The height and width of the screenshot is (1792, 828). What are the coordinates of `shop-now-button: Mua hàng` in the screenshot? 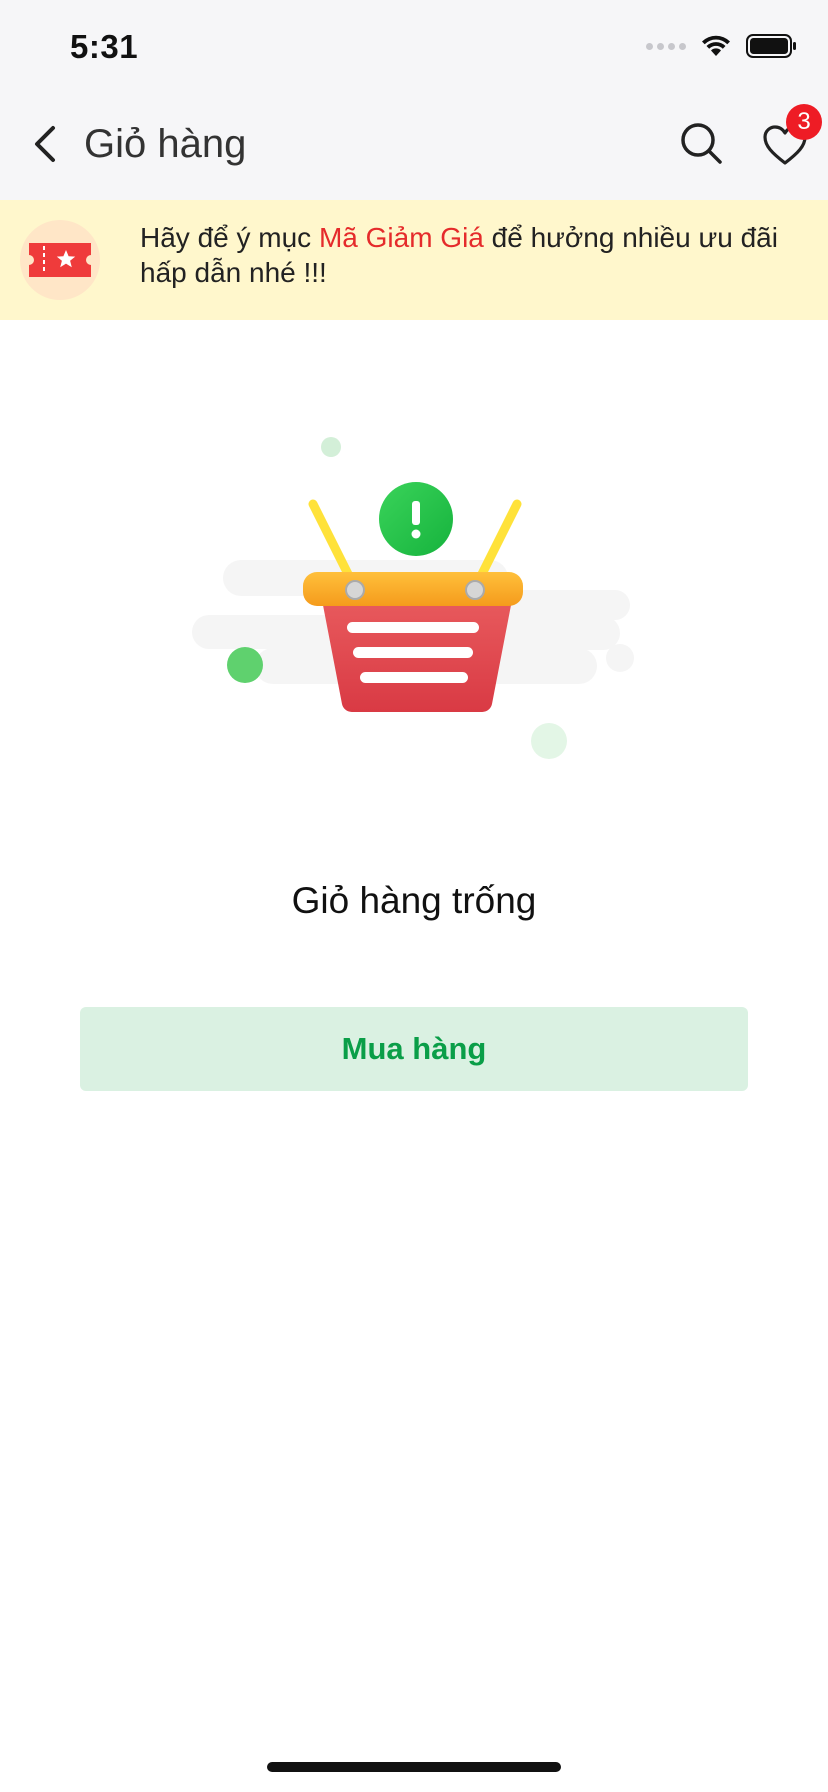 It's located at (414, 1049).